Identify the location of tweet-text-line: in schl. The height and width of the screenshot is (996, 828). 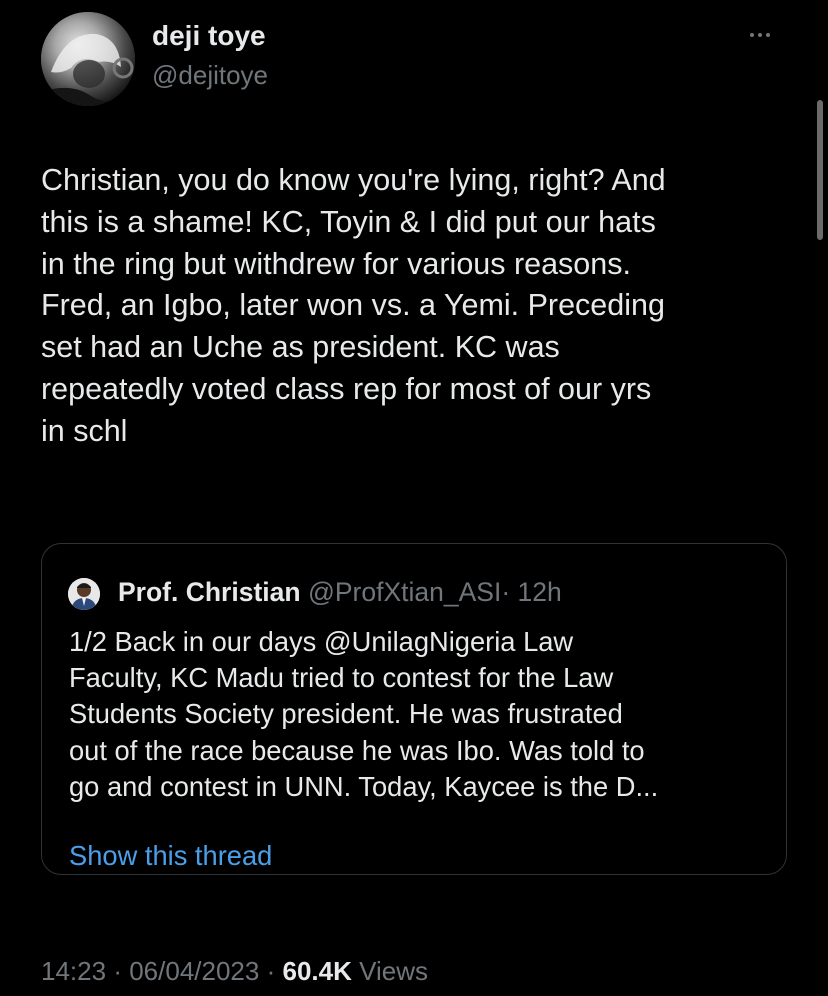
(84, 430).